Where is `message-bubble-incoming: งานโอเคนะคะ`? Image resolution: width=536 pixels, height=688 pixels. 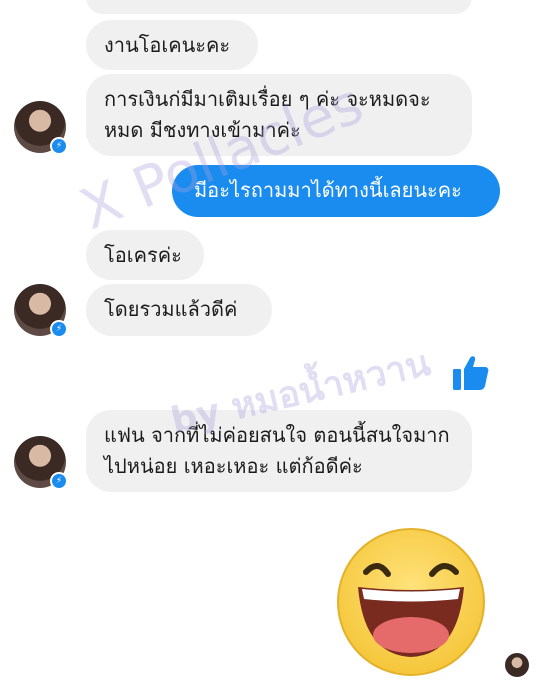 message-bubble-incoming: งานโอเคนะคะ is located at coordinates (172, 45).